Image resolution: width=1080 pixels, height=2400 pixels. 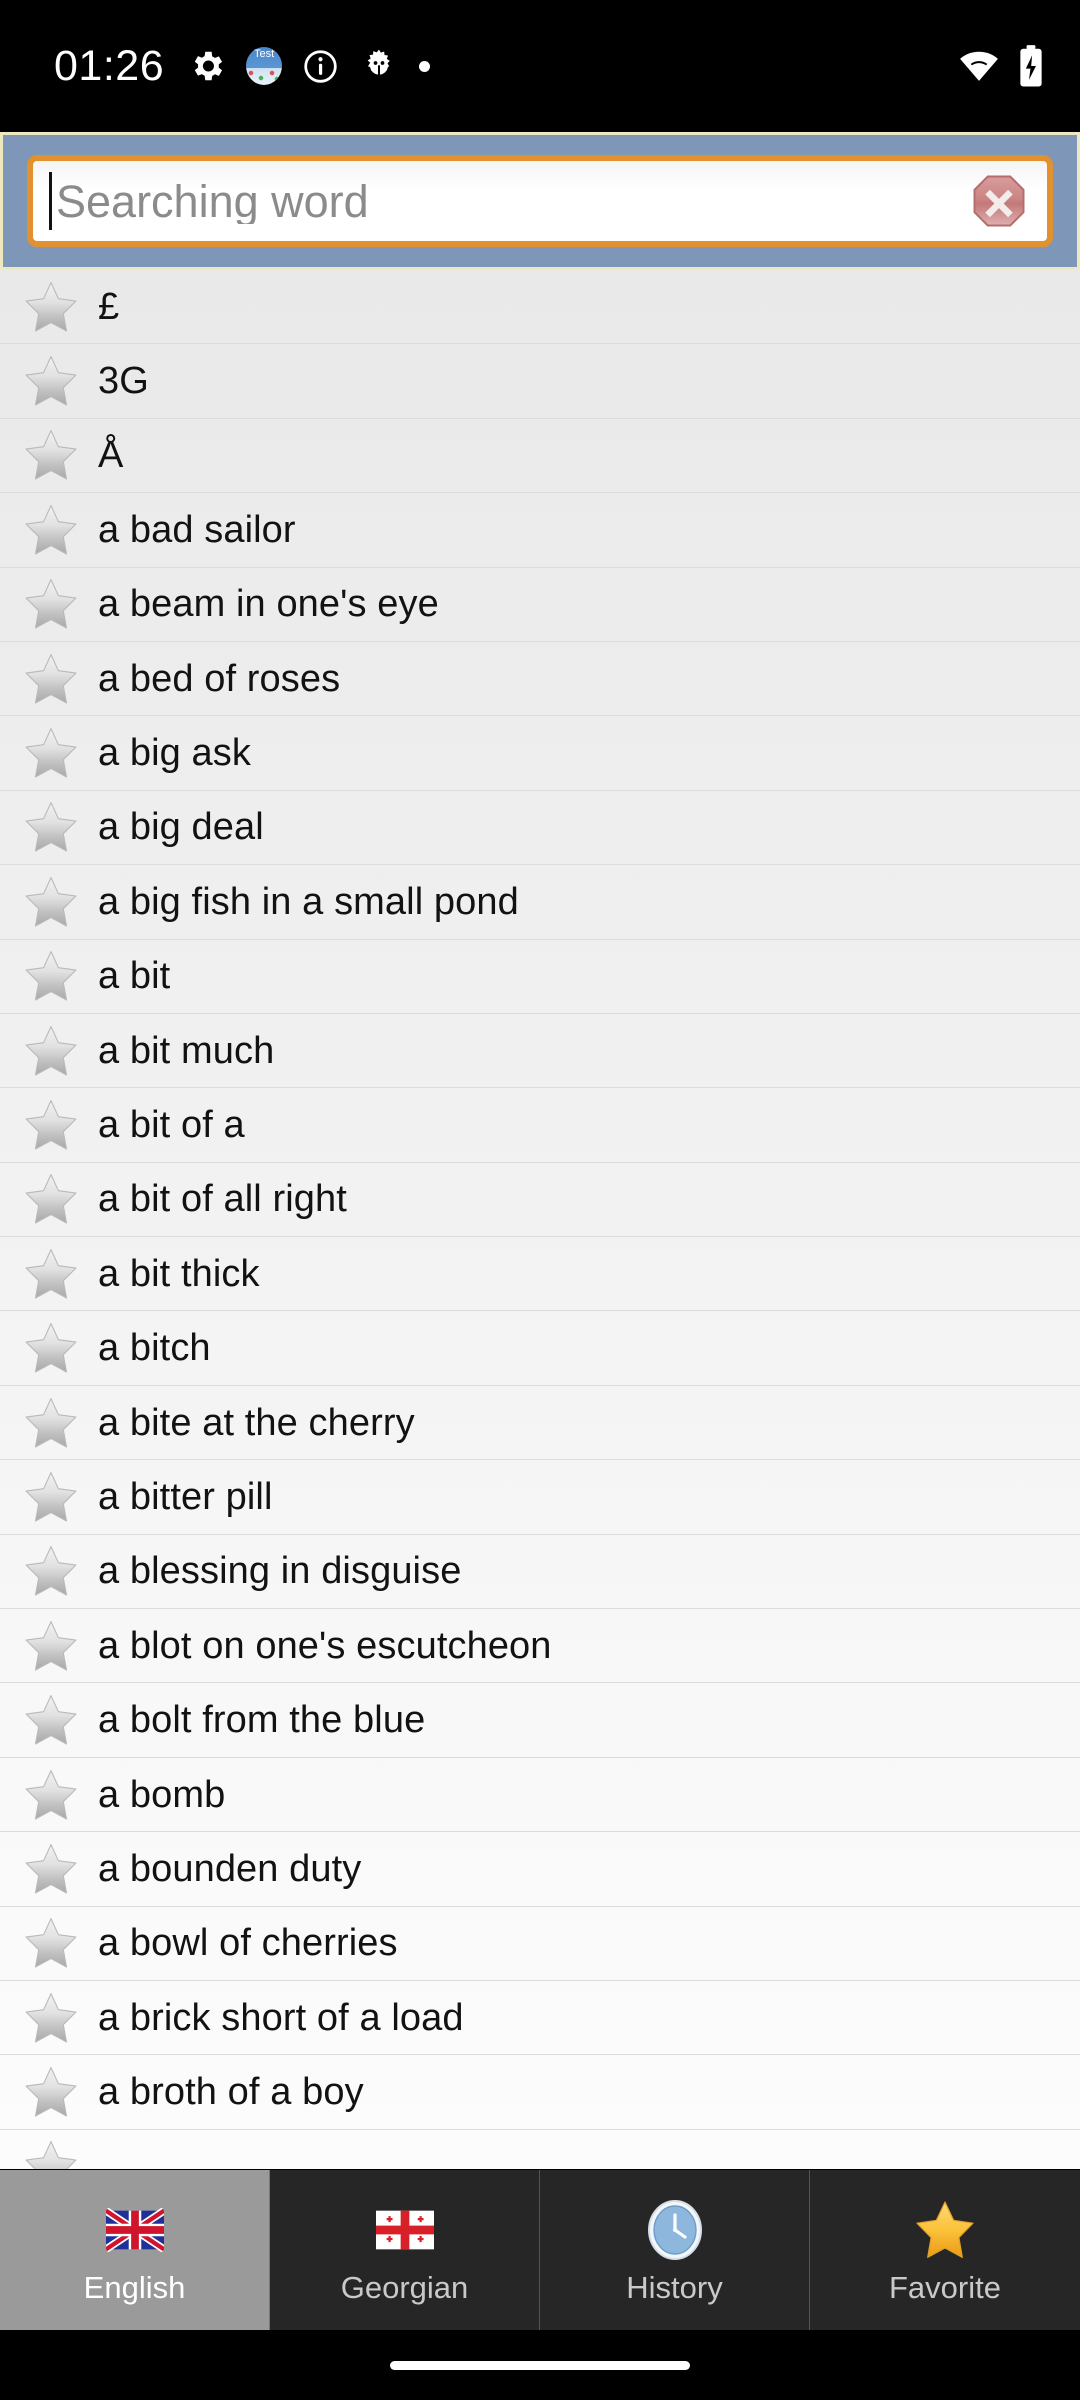 What do you see at coordinates (945, 2250) in the screenshot?
I see `tab-favorite: Favorite` at bounding box center [945, 2250].